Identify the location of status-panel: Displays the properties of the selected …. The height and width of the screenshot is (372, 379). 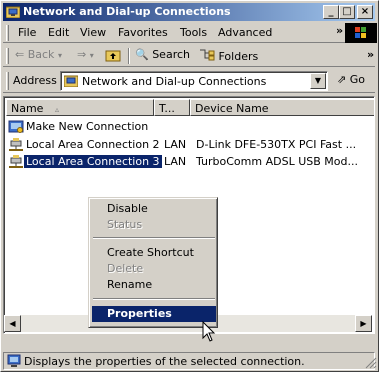
(189, 361).